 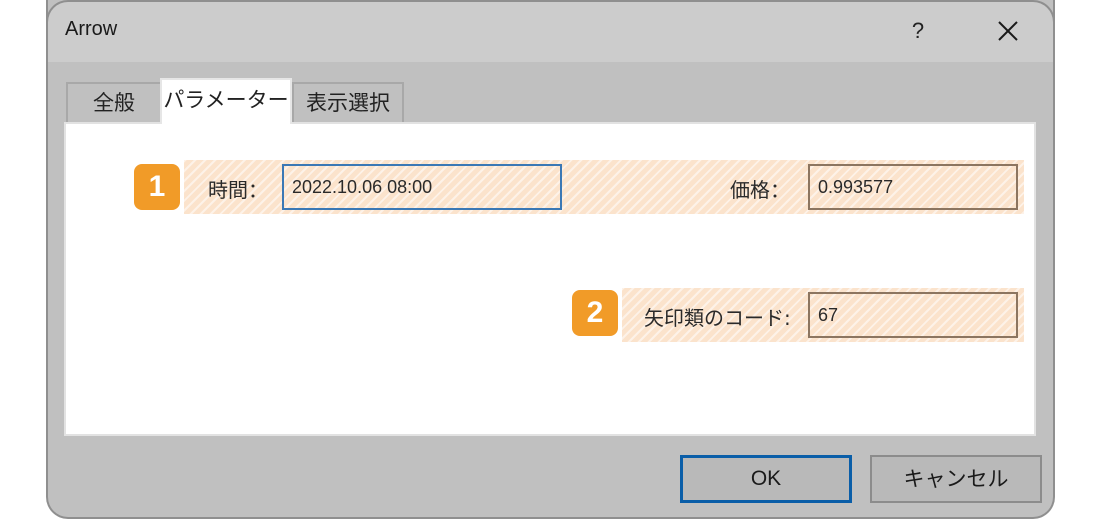 I want to click on annotation-badge-2: 2, so click(x=595, y=313).